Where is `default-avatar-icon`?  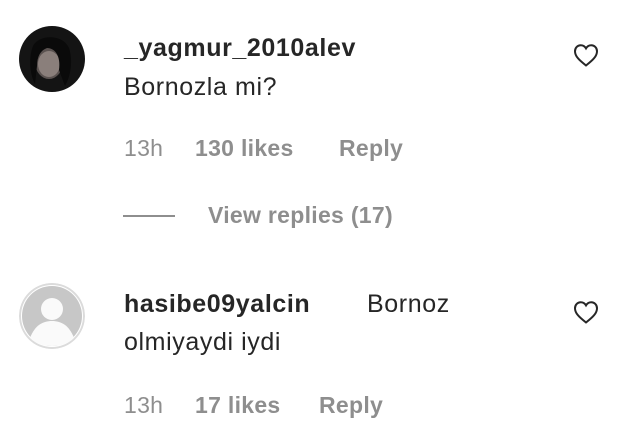
default-avatar-icon is located at coordinates (52, 316).